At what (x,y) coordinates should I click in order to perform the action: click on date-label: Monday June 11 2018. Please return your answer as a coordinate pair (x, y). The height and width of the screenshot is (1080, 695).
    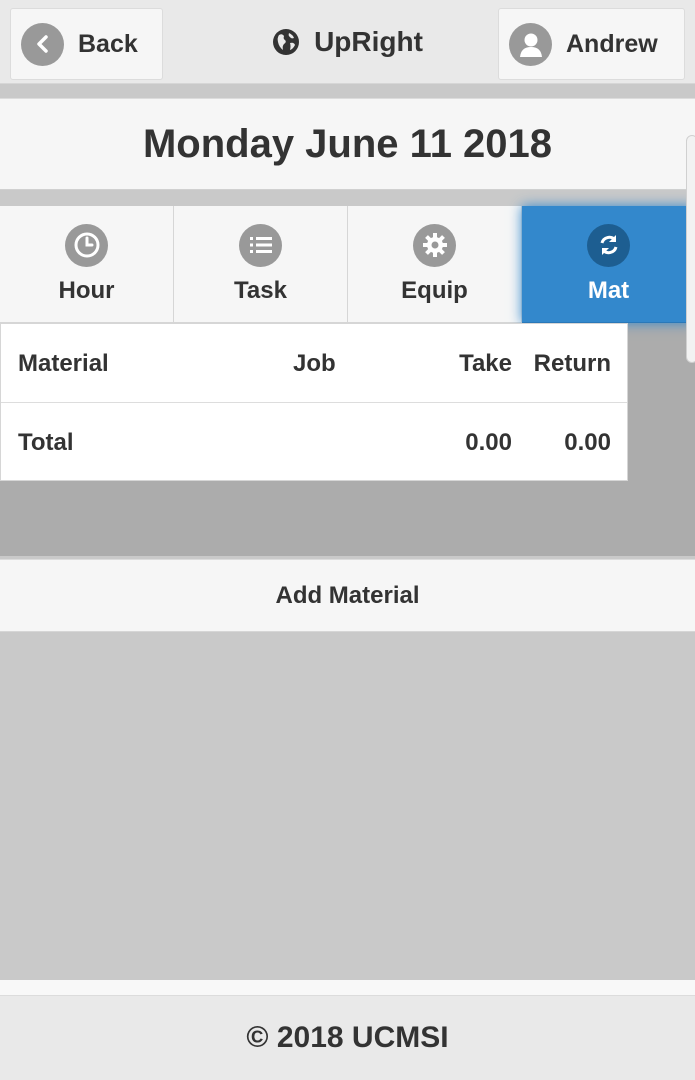
    Looking at the image, I should click on (347, 143).